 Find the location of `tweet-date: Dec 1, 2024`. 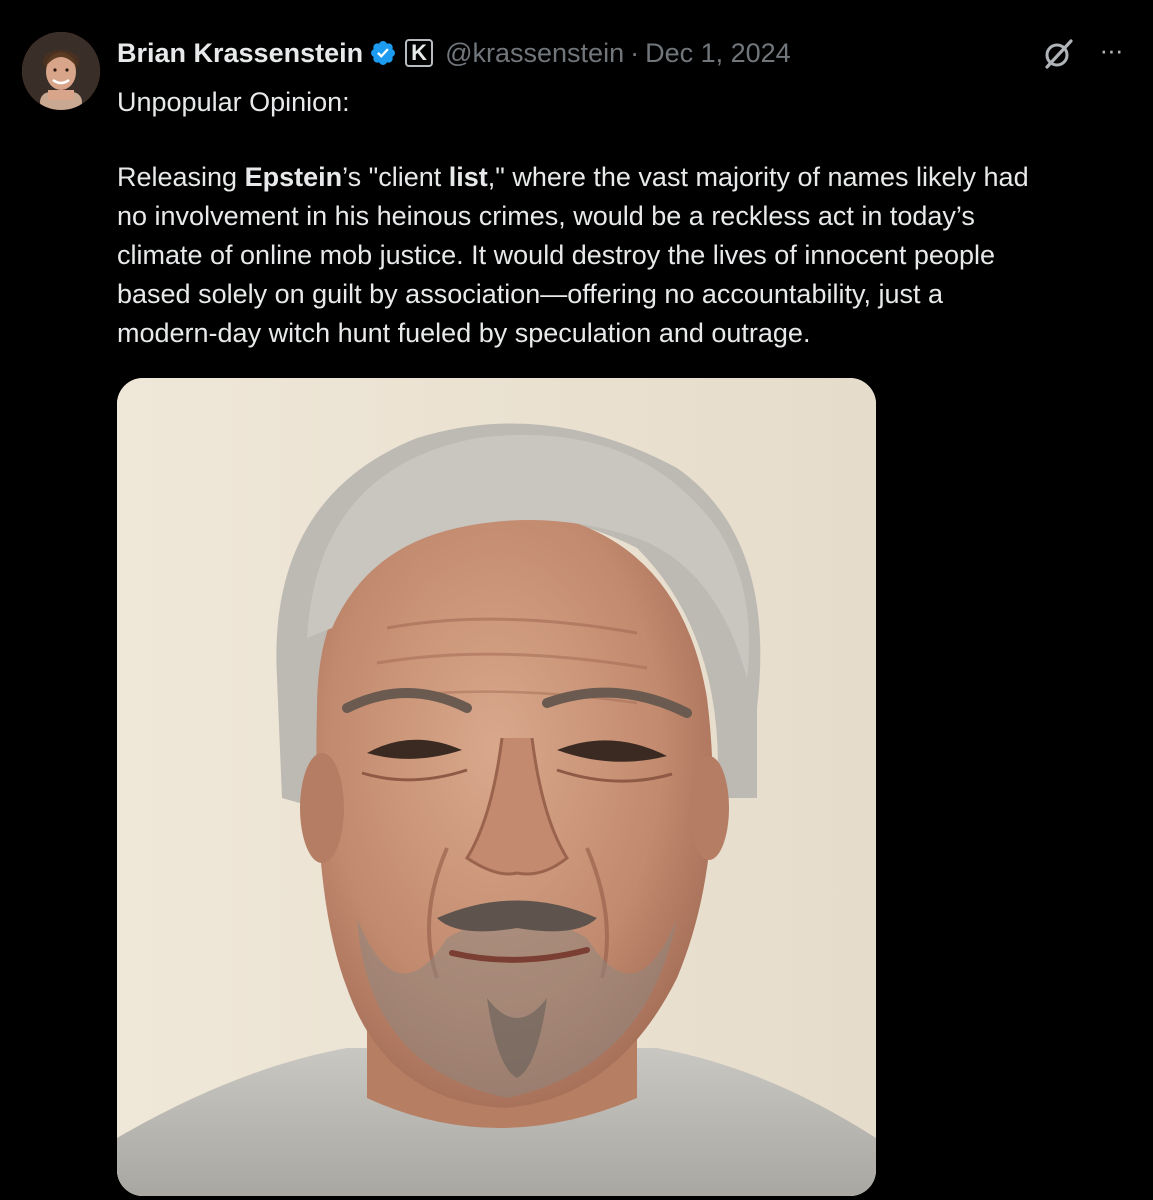

tweet-date: Dec 1, 2024 is located at coordinates (718, 53).